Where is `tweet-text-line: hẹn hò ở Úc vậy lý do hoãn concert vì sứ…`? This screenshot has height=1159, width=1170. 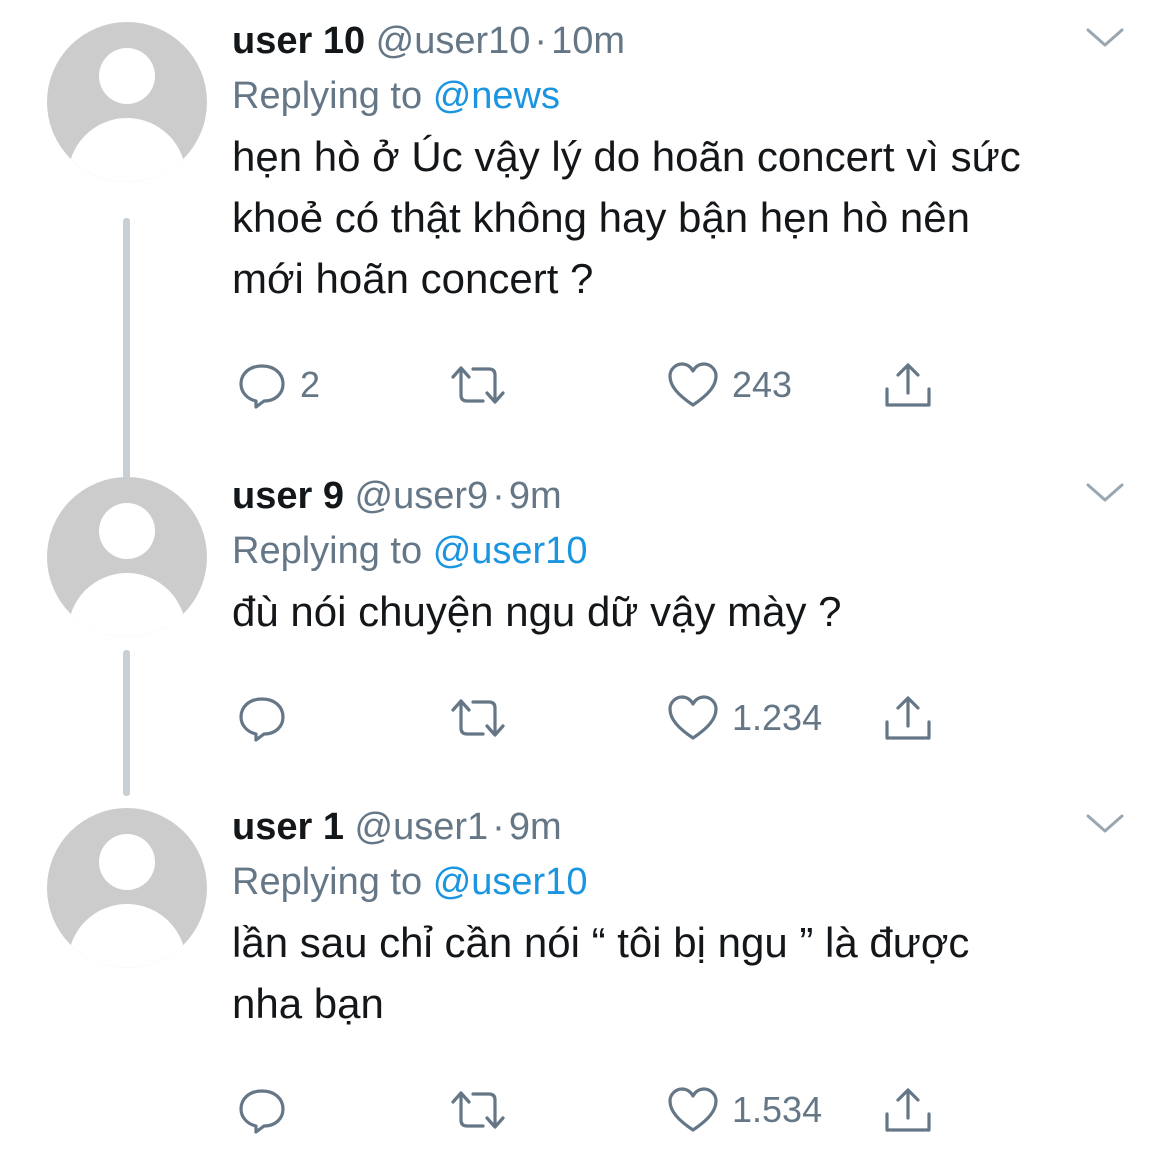
tweet-text-line: hẹn hò ở Úc vậy lý do hoãn concert vì sứ… is located at coordinates (626, 156).